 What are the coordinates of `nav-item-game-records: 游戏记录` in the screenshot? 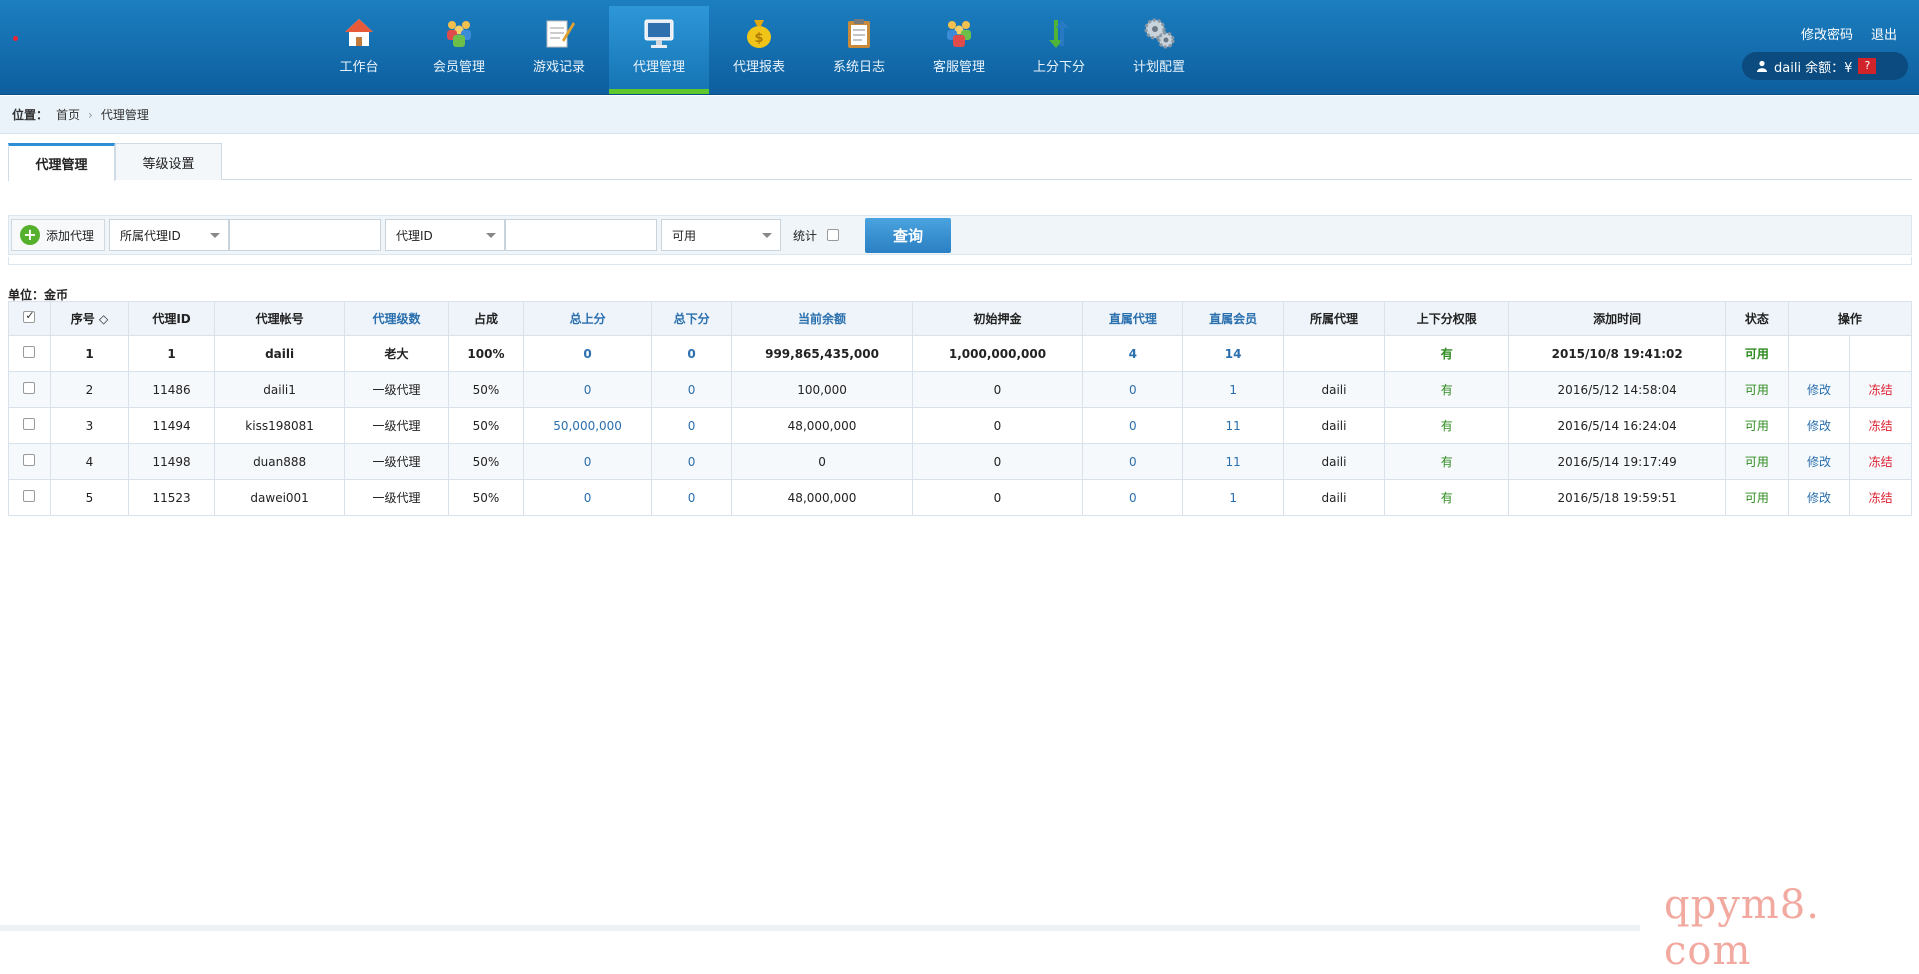 It's located at (559, 50).